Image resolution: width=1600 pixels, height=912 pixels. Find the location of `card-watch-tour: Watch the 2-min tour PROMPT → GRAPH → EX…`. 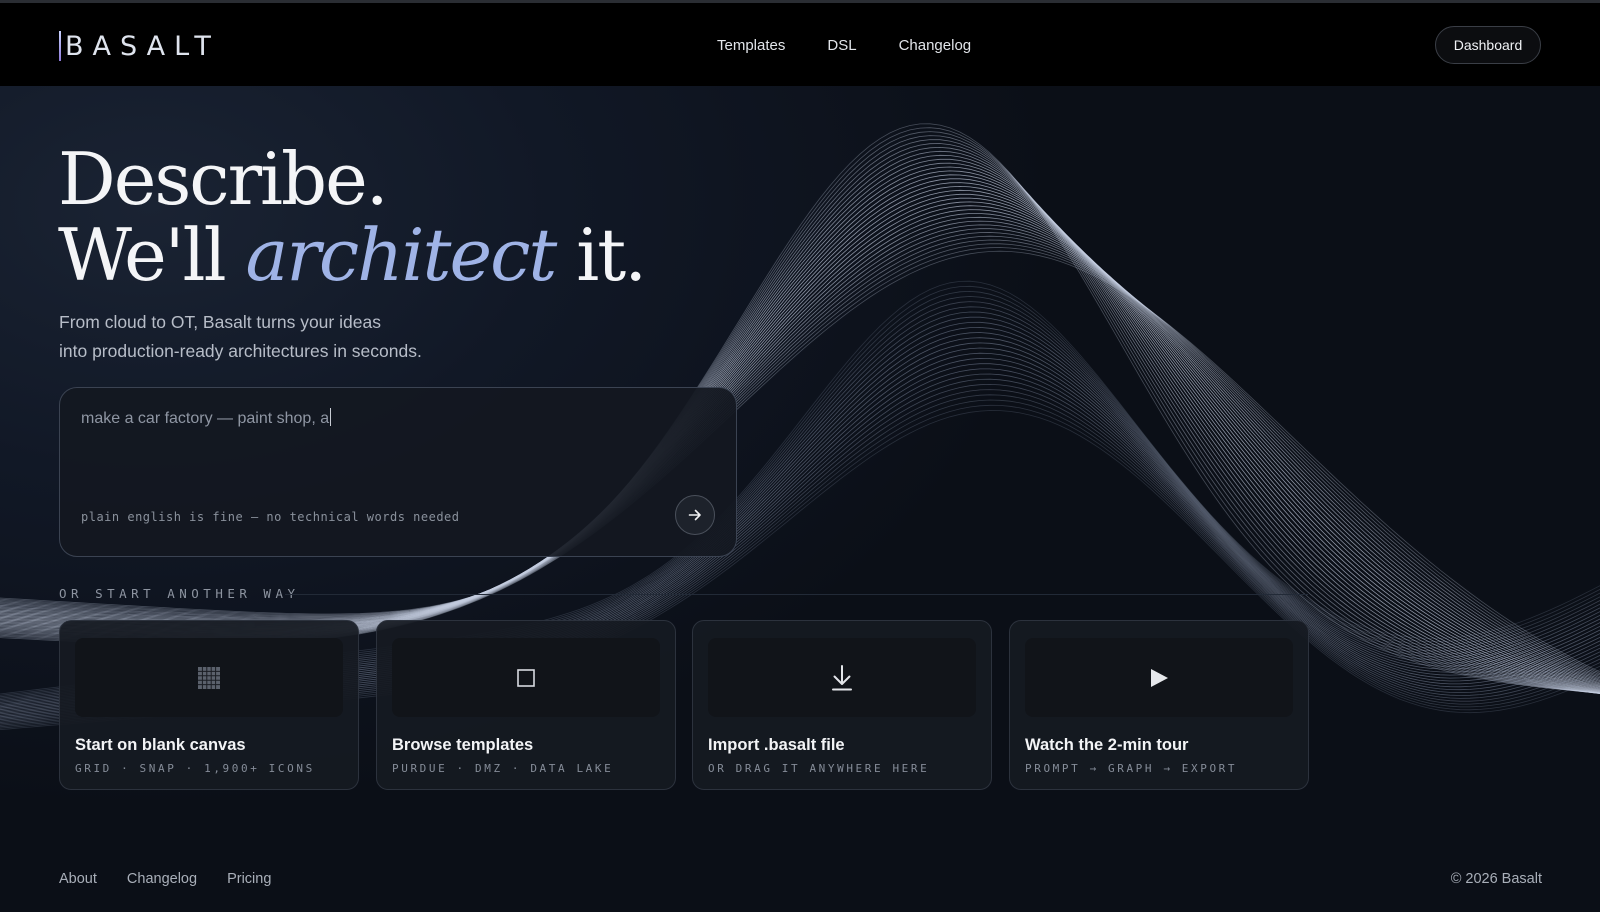

card-watch-tour: Watch the 2-min tour PROMPT → GRAPH → EX… is located at coordinates (1159, 705).